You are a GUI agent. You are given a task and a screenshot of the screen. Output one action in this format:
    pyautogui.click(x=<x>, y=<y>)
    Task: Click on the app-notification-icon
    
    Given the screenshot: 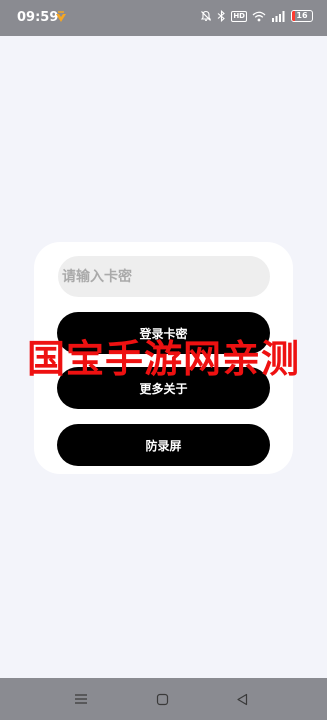 What is the action you would take?
    pyautogui.click(x=61, y=16)
    